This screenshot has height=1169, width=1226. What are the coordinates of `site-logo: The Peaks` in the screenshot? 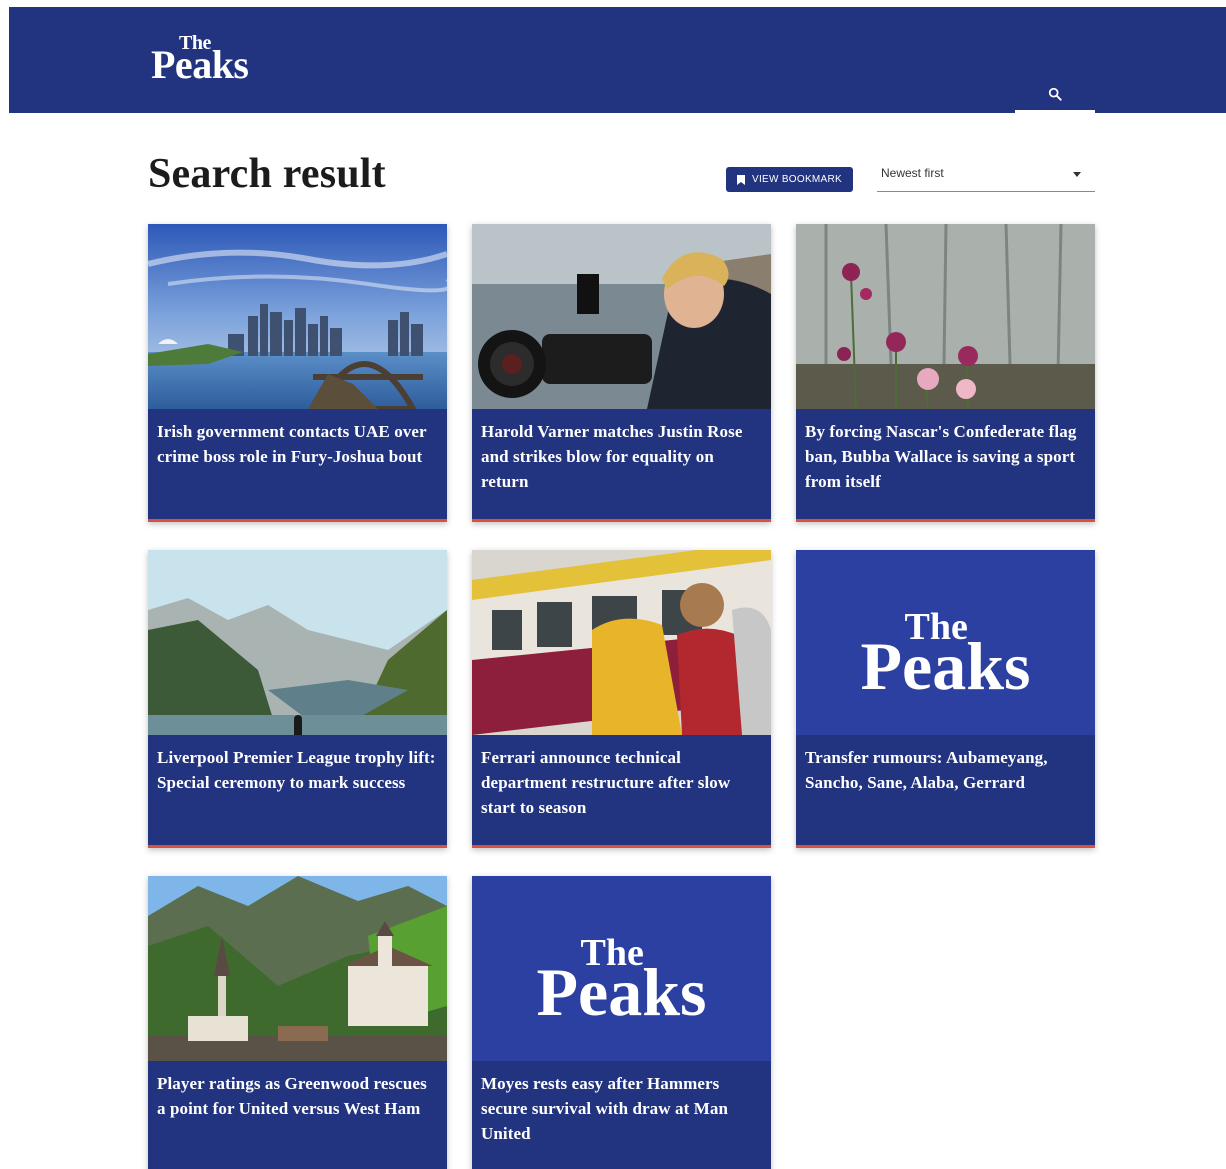 It's located at (200, 59).